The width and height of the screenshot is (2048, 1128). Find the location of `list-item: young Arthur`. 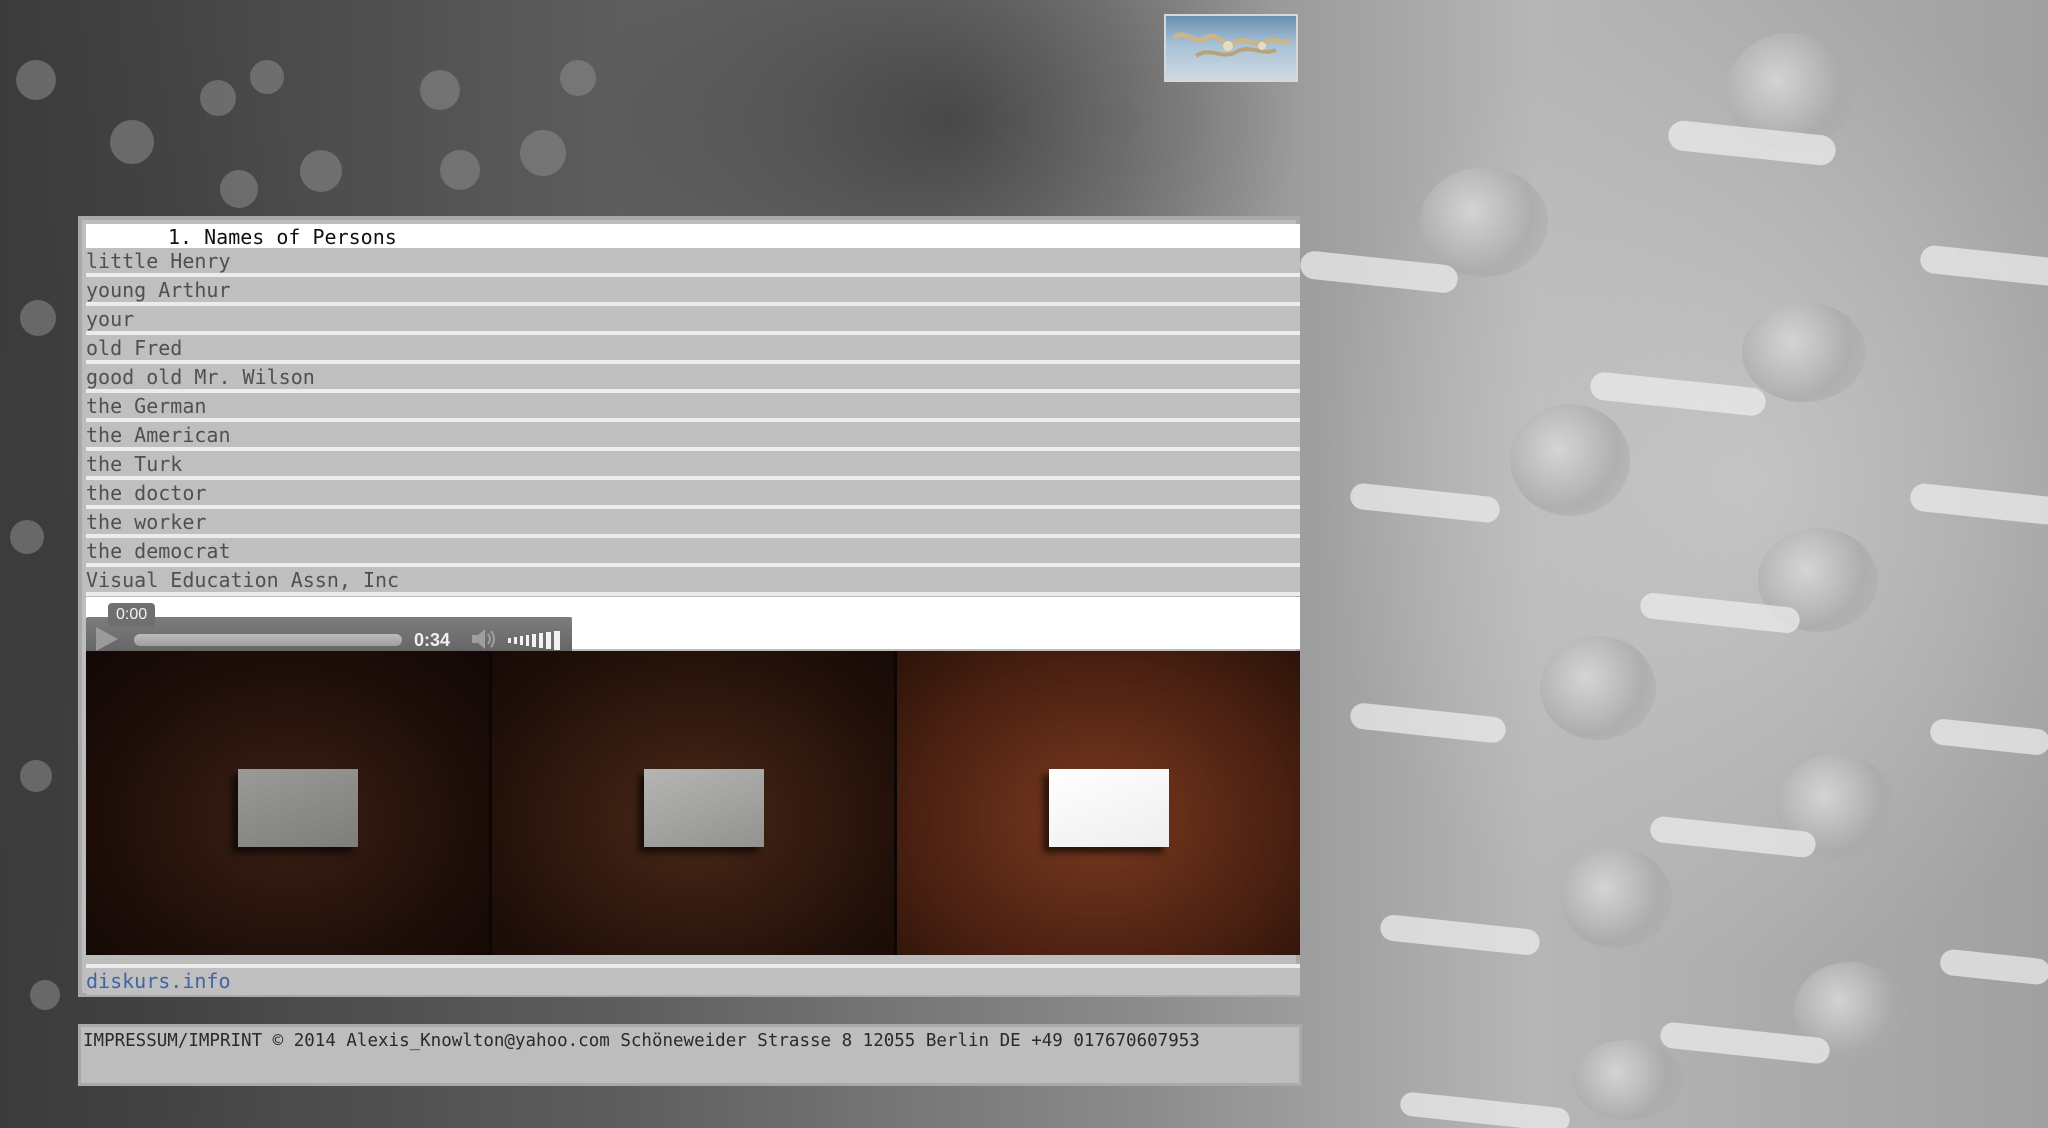

list-item: young Arthur is located at coordinates (693, 291).